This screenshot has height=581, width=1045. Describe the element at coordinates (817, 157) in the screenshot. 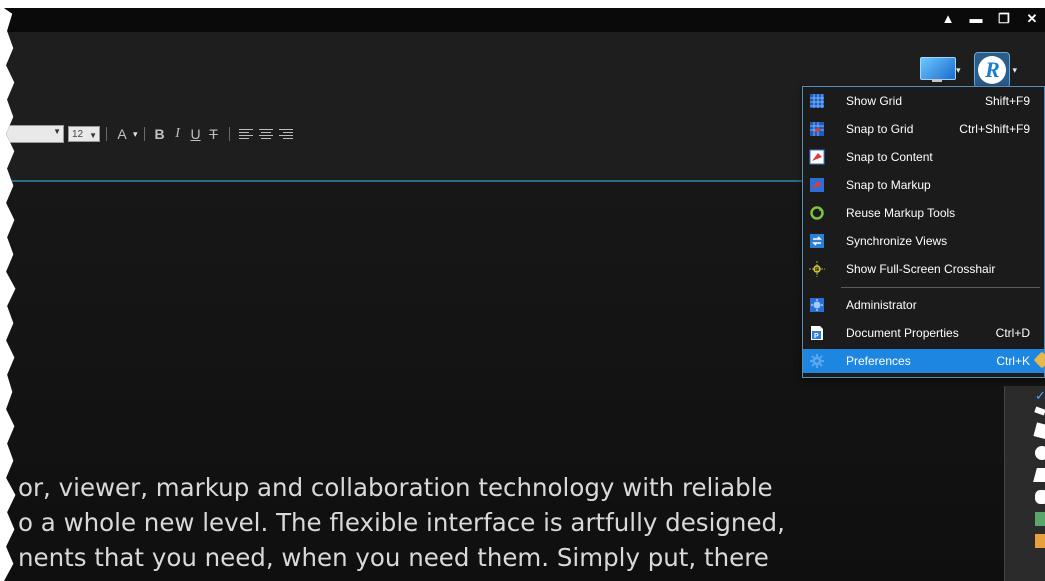

I see `snap-content-icon` at that location.